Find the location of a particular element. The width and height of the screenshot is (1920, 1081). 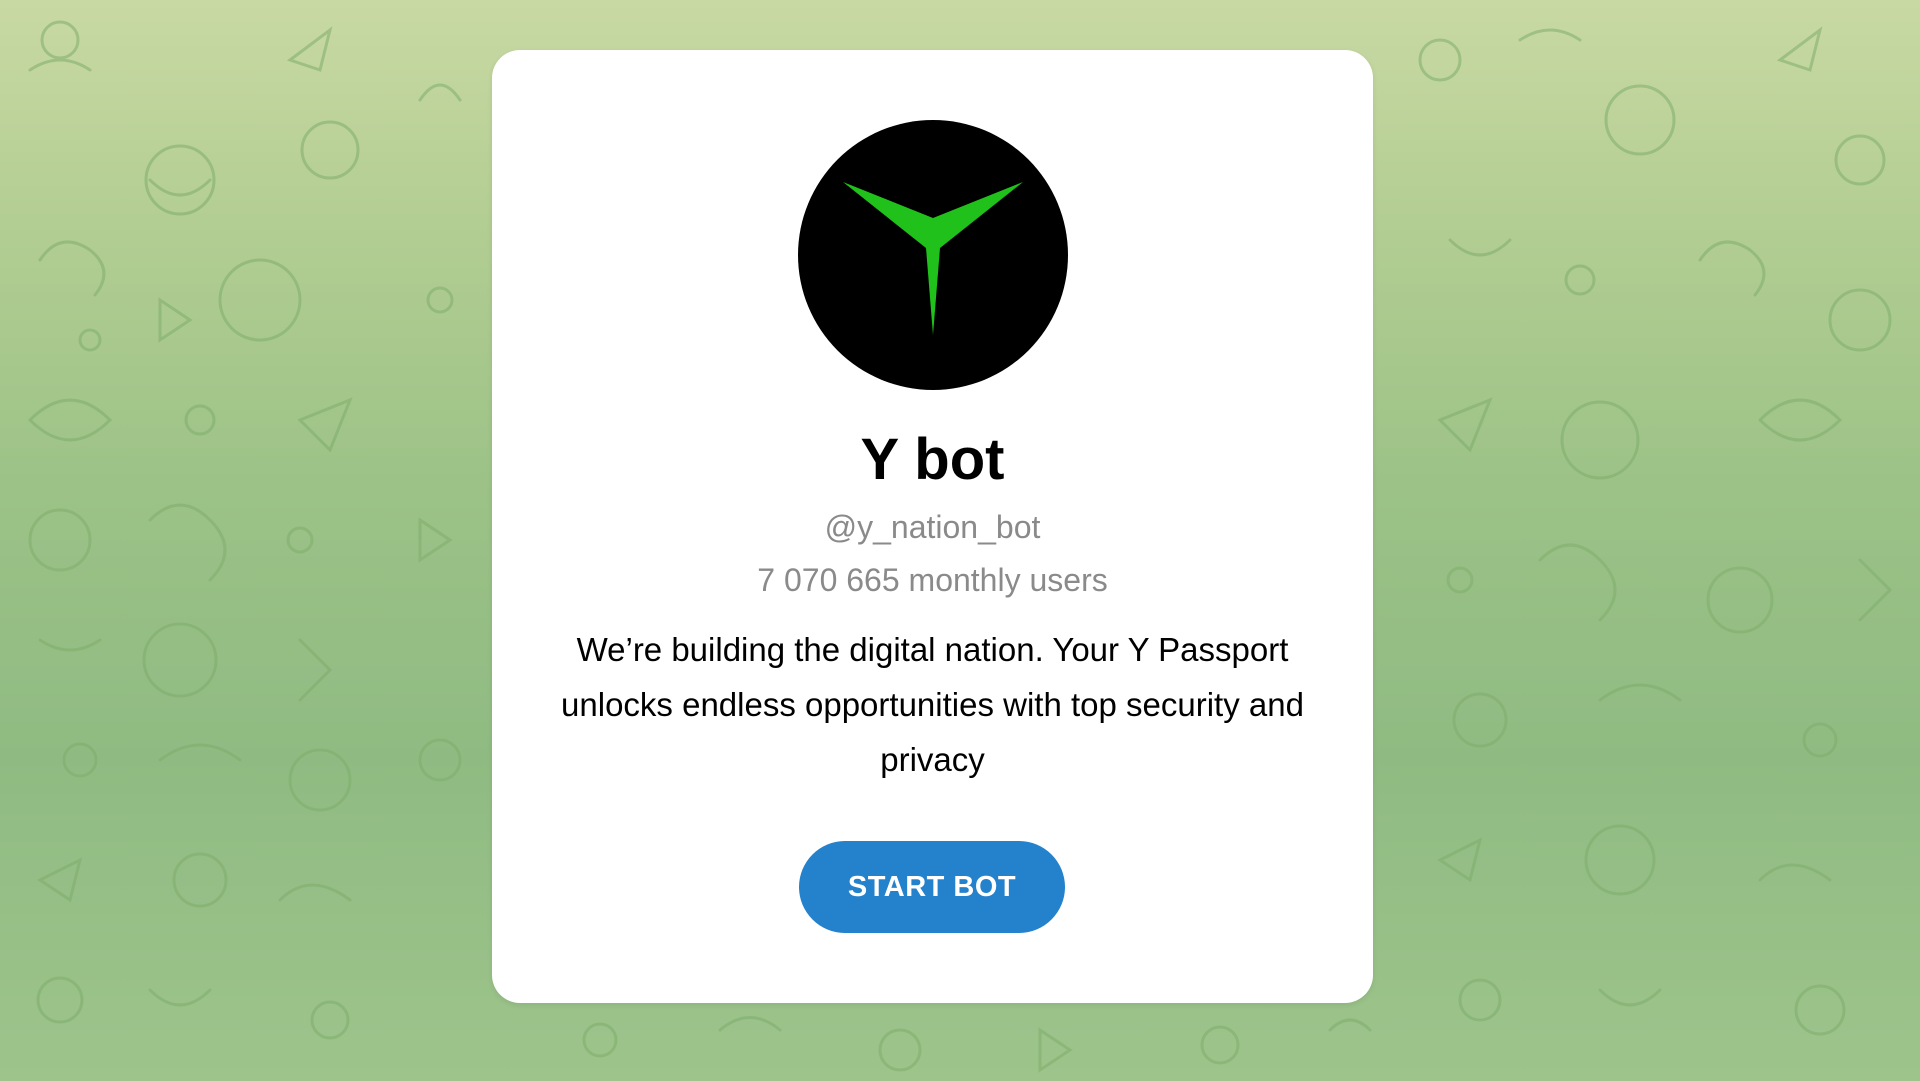

bot-avatar is located at coordinates (933, 255).